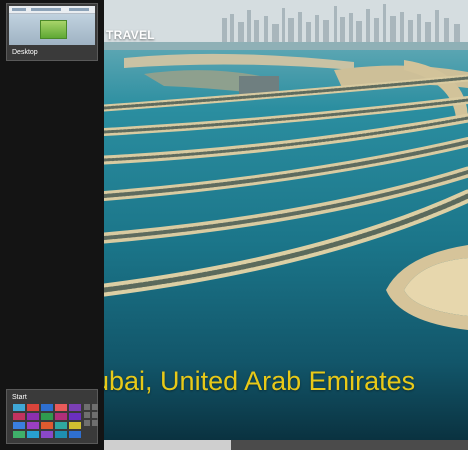 Image resolution: width=468 pixels, height=450 pixels. I want to click on desktop-preview-image, so click(52, 25).